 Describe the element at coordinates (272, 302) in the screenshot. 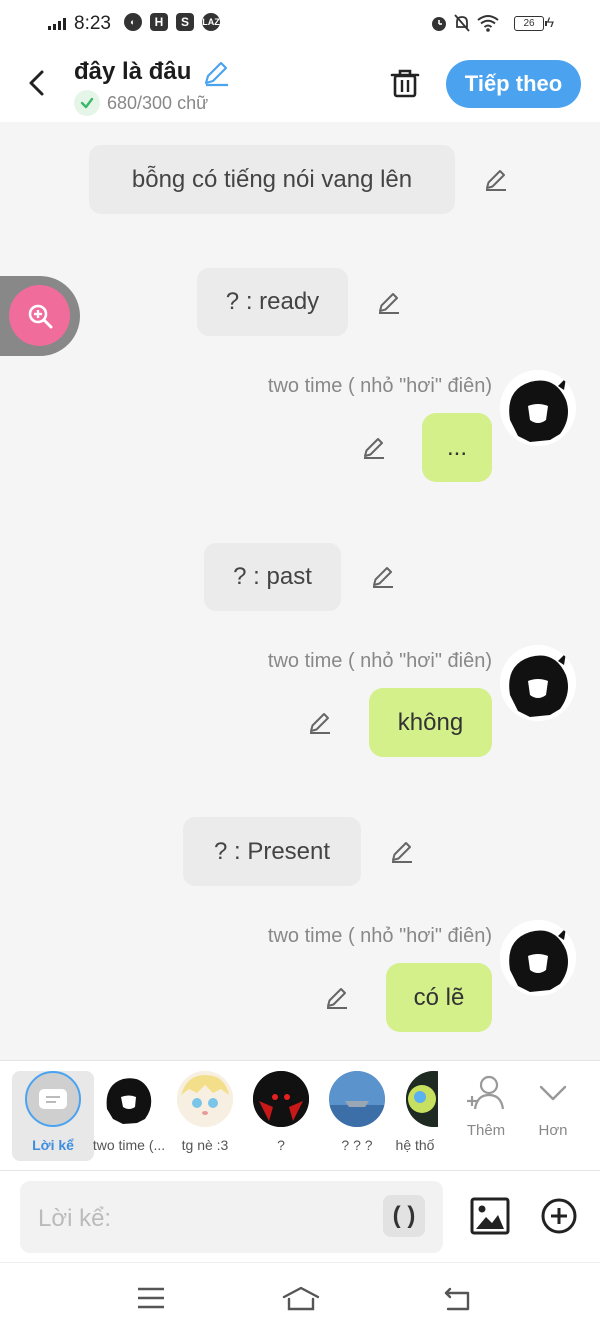

I see `narration-bubble: ? : ready` at that location.